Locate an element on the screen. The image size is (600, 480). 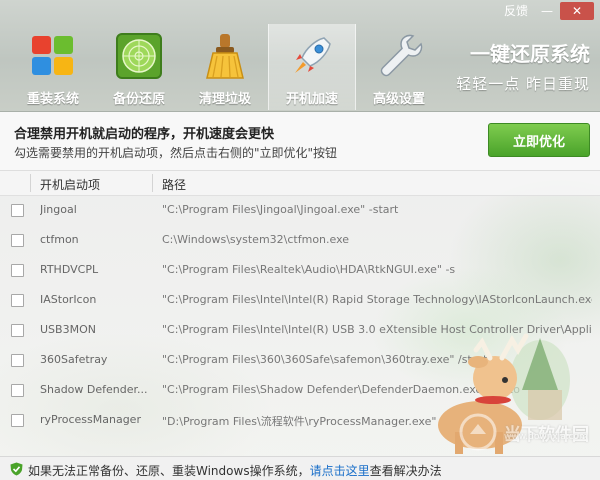
startup-item-name: USB3MON is located at coordinates (68, 329).